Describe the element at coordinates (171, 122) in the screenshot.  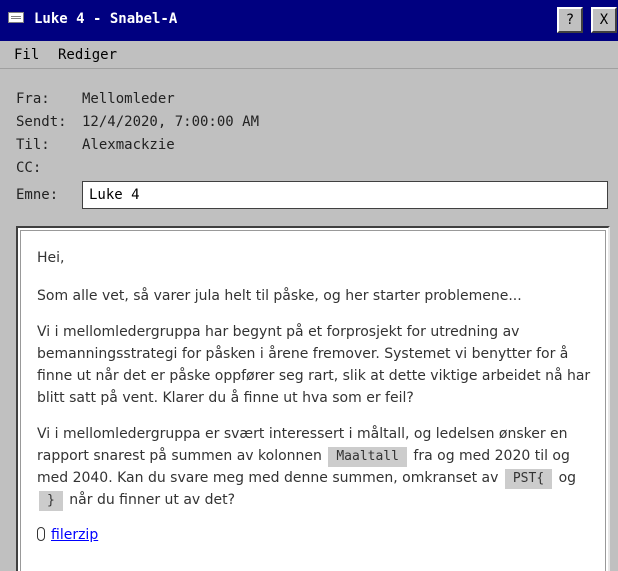
I see `sent-value: 12/4/2020, 7:00:00 AM` at that location.